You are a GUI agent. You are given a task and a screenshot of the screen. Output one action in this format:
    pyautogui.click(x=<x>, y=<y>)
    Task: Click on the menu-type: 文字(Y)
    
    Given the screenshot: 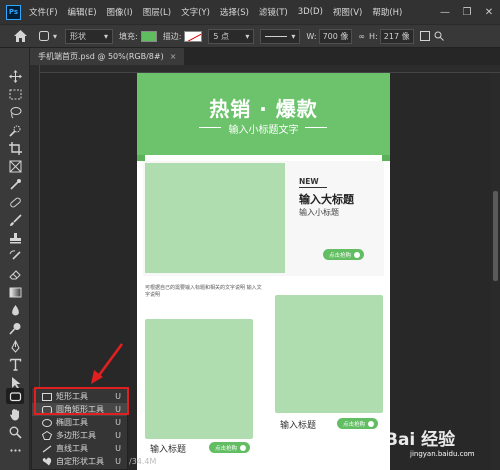 What is the action you would take?
    pyautogui.click(x=195, y=12)
    